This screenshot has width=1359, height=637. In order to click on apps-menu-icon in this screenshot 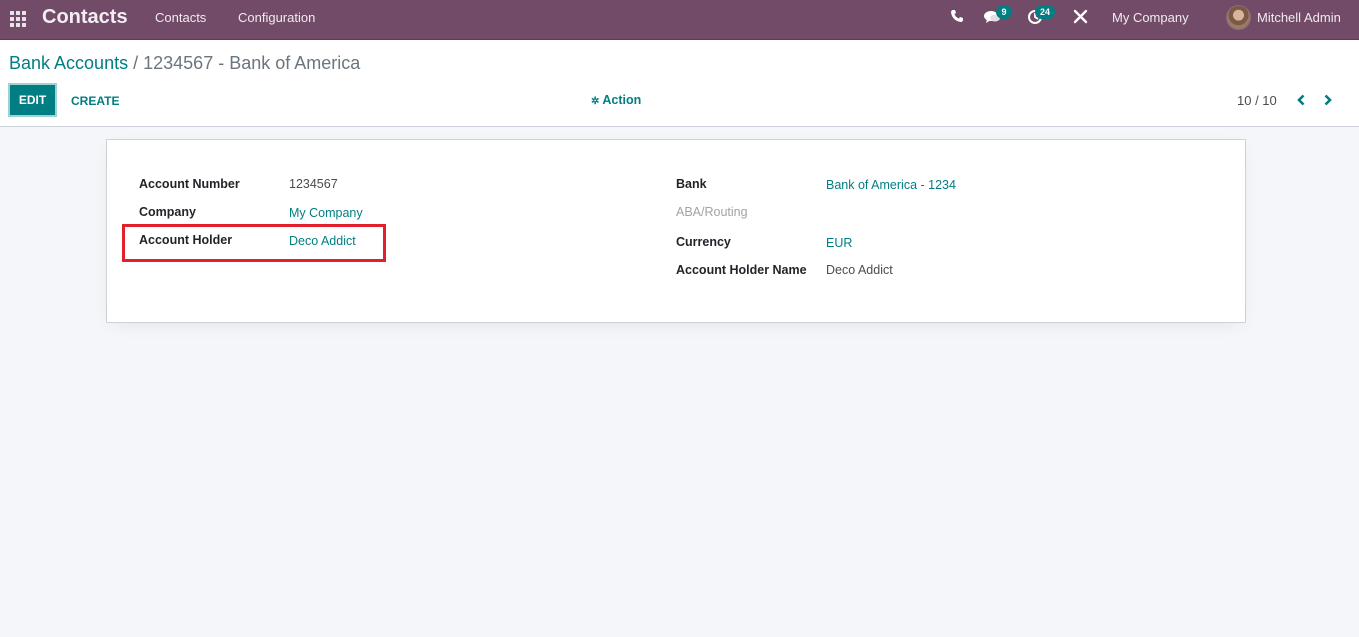, I will do `click(18, 19)`.